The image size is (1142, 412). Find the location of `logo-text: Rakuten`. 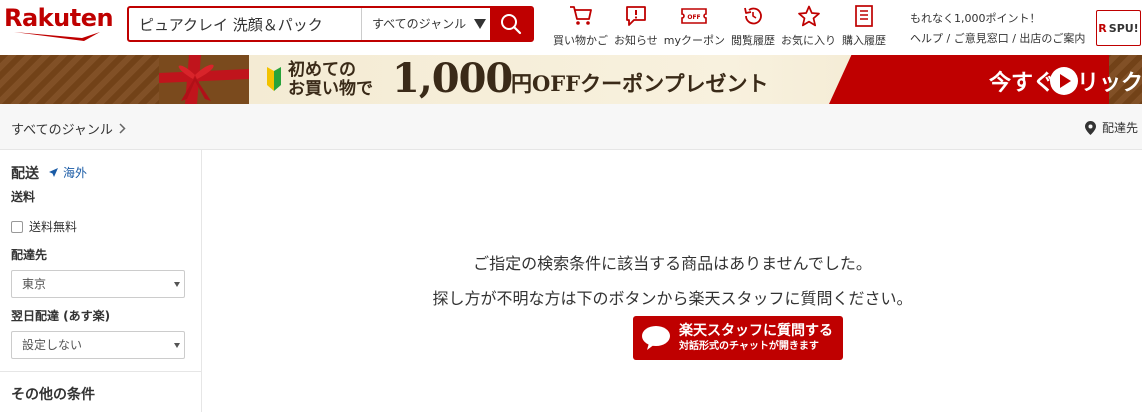

logo-text: Rakuten is located at coordinates (59, 18).